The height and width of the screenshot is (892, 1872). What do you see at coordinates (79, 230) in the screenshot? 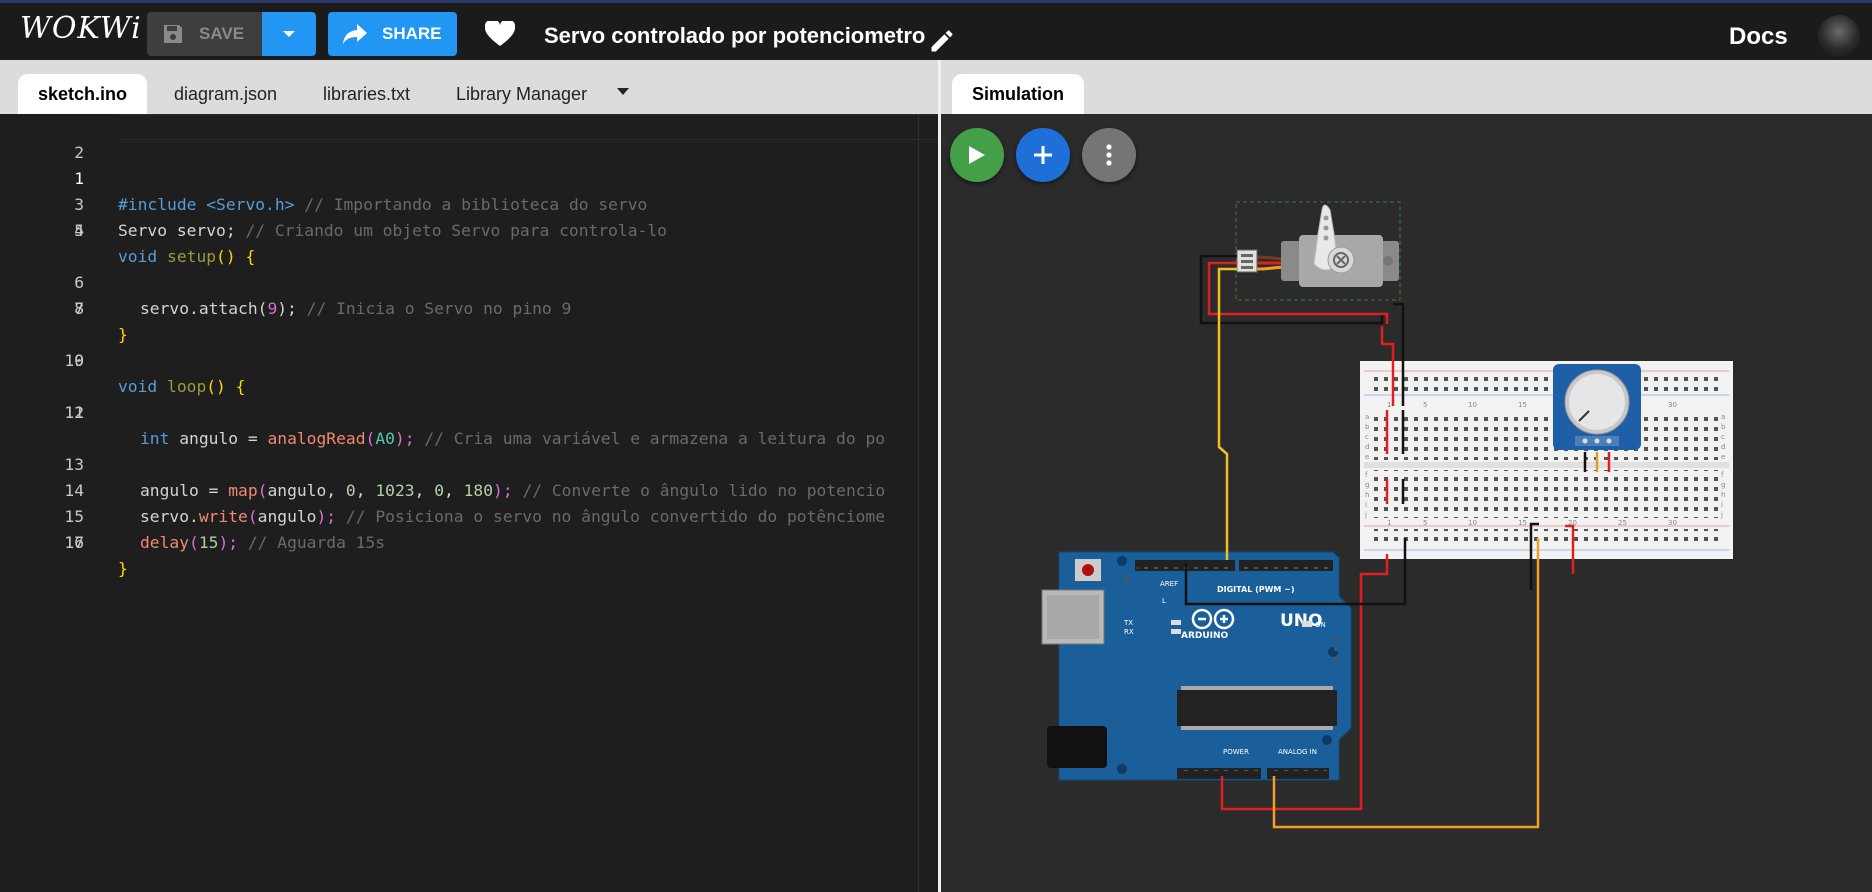
I see `code-line: 5` at bounding box center [79, 230].